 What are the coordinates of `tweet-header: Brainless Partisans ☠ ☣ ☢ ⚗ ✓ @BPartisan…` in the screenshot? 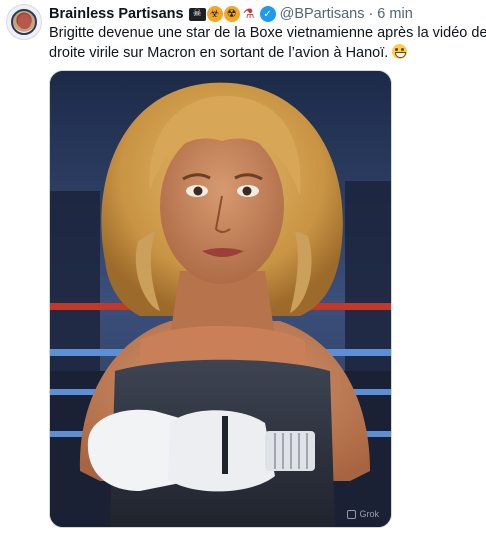 It's located at (231, 14).